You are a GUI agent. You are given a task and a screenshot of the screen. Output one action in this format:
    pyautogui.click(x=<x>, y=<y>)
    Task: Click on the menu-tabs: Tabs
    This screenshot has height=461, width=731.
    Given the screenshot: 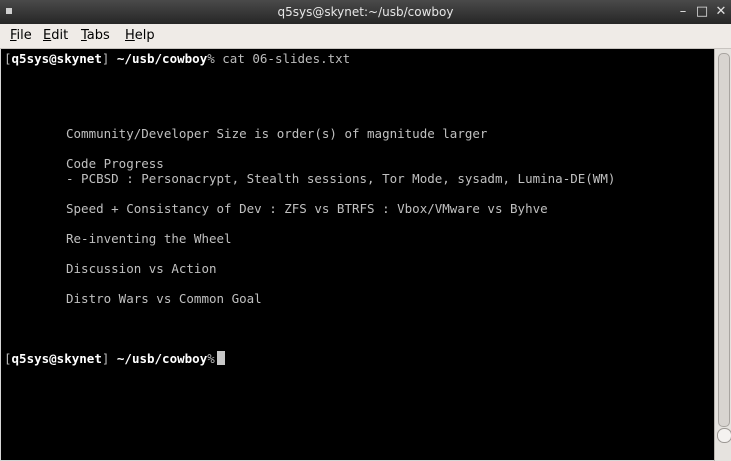 What is the action you would take?
    pyautogui.click(x=95, y=35)
    